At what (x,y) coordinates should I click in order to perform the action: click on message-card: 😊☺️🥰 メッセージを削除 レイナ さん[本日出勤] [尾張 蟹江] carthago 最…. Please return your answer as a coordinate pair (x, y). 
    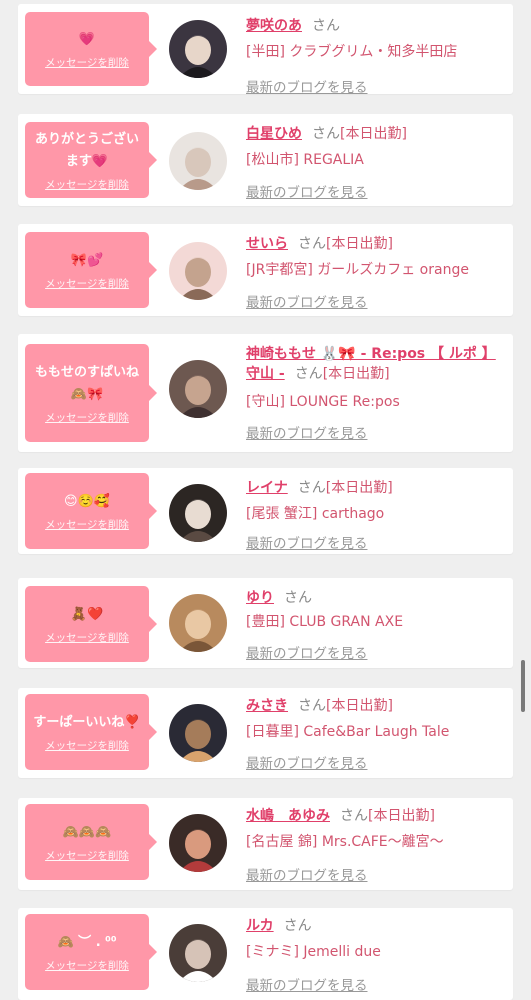
    Looking at the image, I should click on (265, 511).